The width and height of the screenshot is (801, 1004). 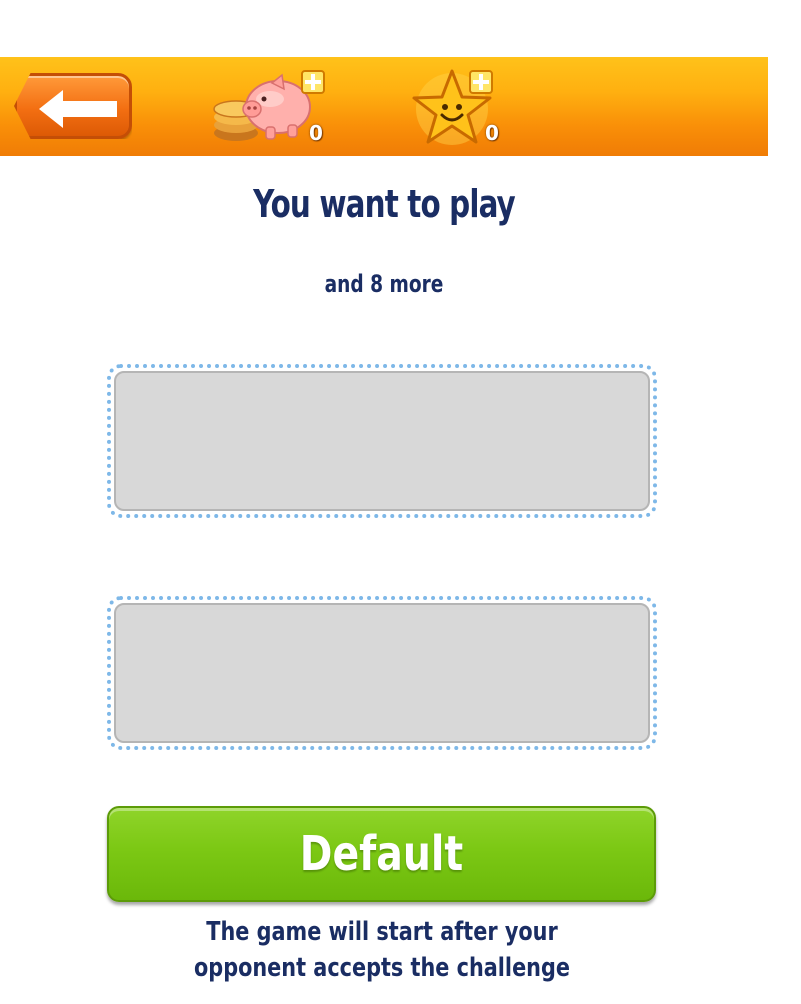 I want to click on subtitle: and 8 more, so click(x=384, y=284).